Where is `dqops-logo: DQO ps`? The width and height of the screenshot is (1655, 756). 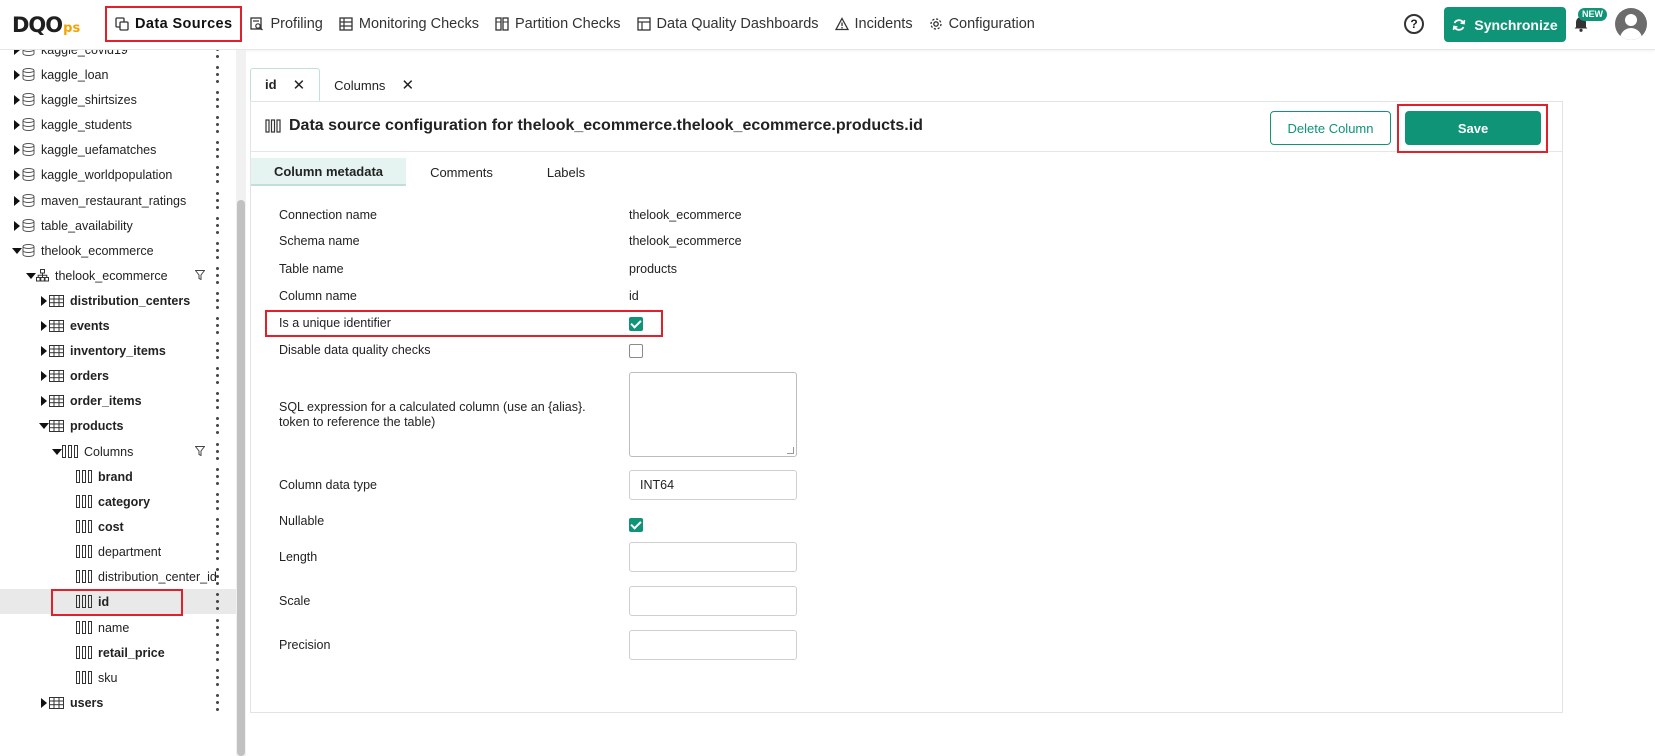 dqops-logo: DQO ps is located at coordinates (46, 25).